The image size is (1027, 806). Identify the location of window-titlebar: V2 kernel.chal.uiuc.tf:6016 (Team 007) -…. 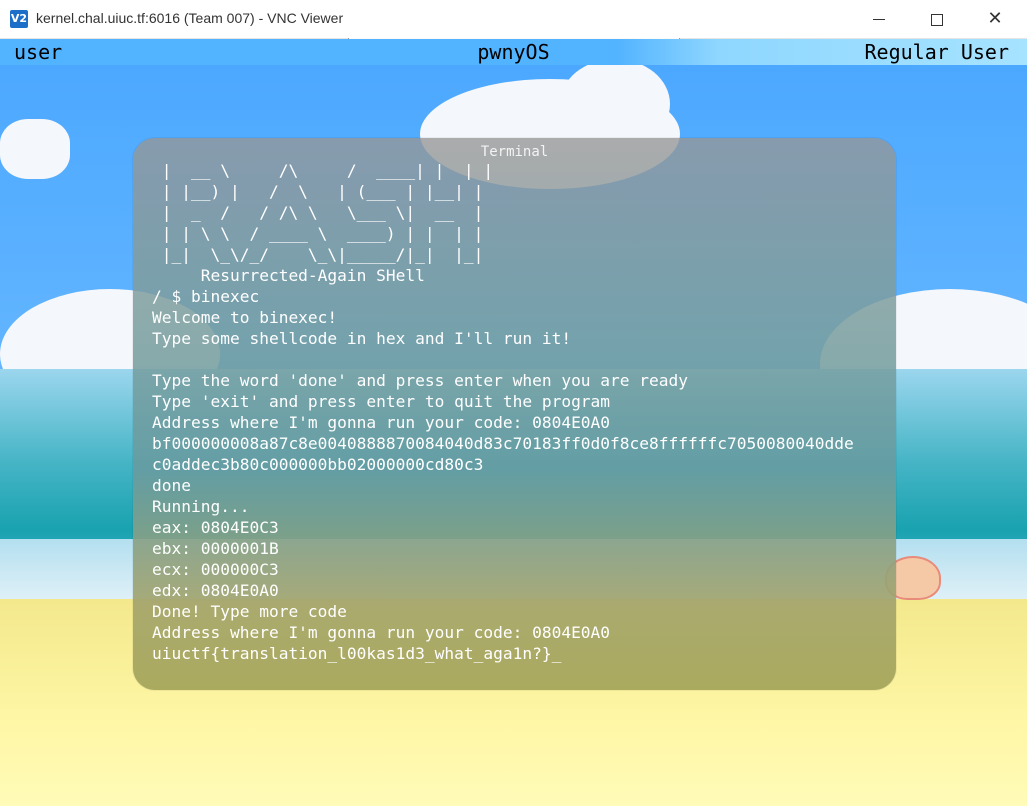
(513, 19).